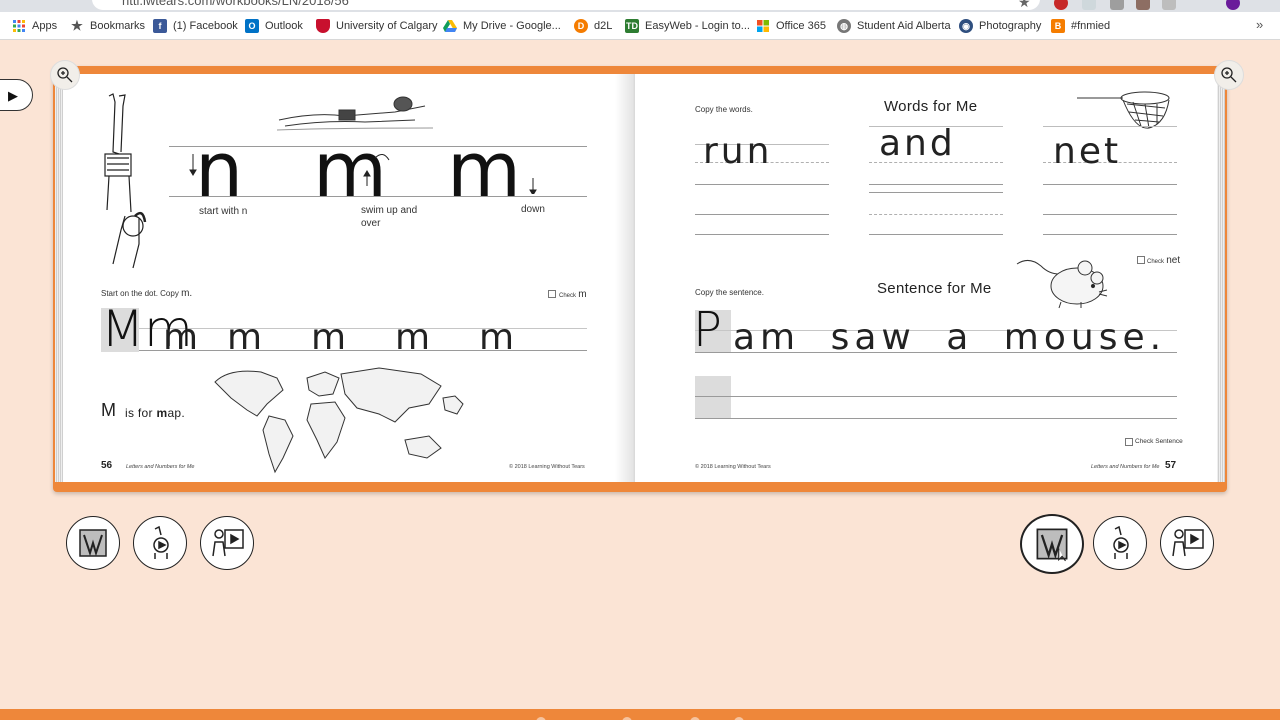  What do you see at coordinates (603, 26) in the screenshot?
I see `bookmark-label: d2L` at bounding box center [603, 26].